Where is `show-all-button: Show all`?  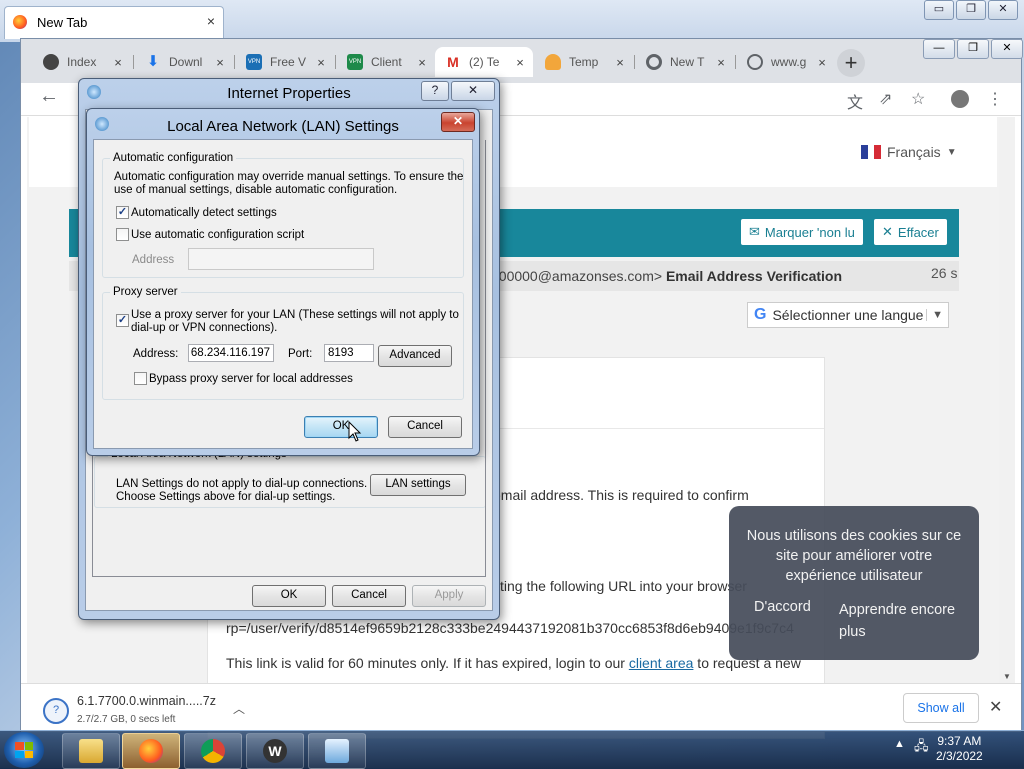 show-all-button: Show all is located at coordinates (941, 708).